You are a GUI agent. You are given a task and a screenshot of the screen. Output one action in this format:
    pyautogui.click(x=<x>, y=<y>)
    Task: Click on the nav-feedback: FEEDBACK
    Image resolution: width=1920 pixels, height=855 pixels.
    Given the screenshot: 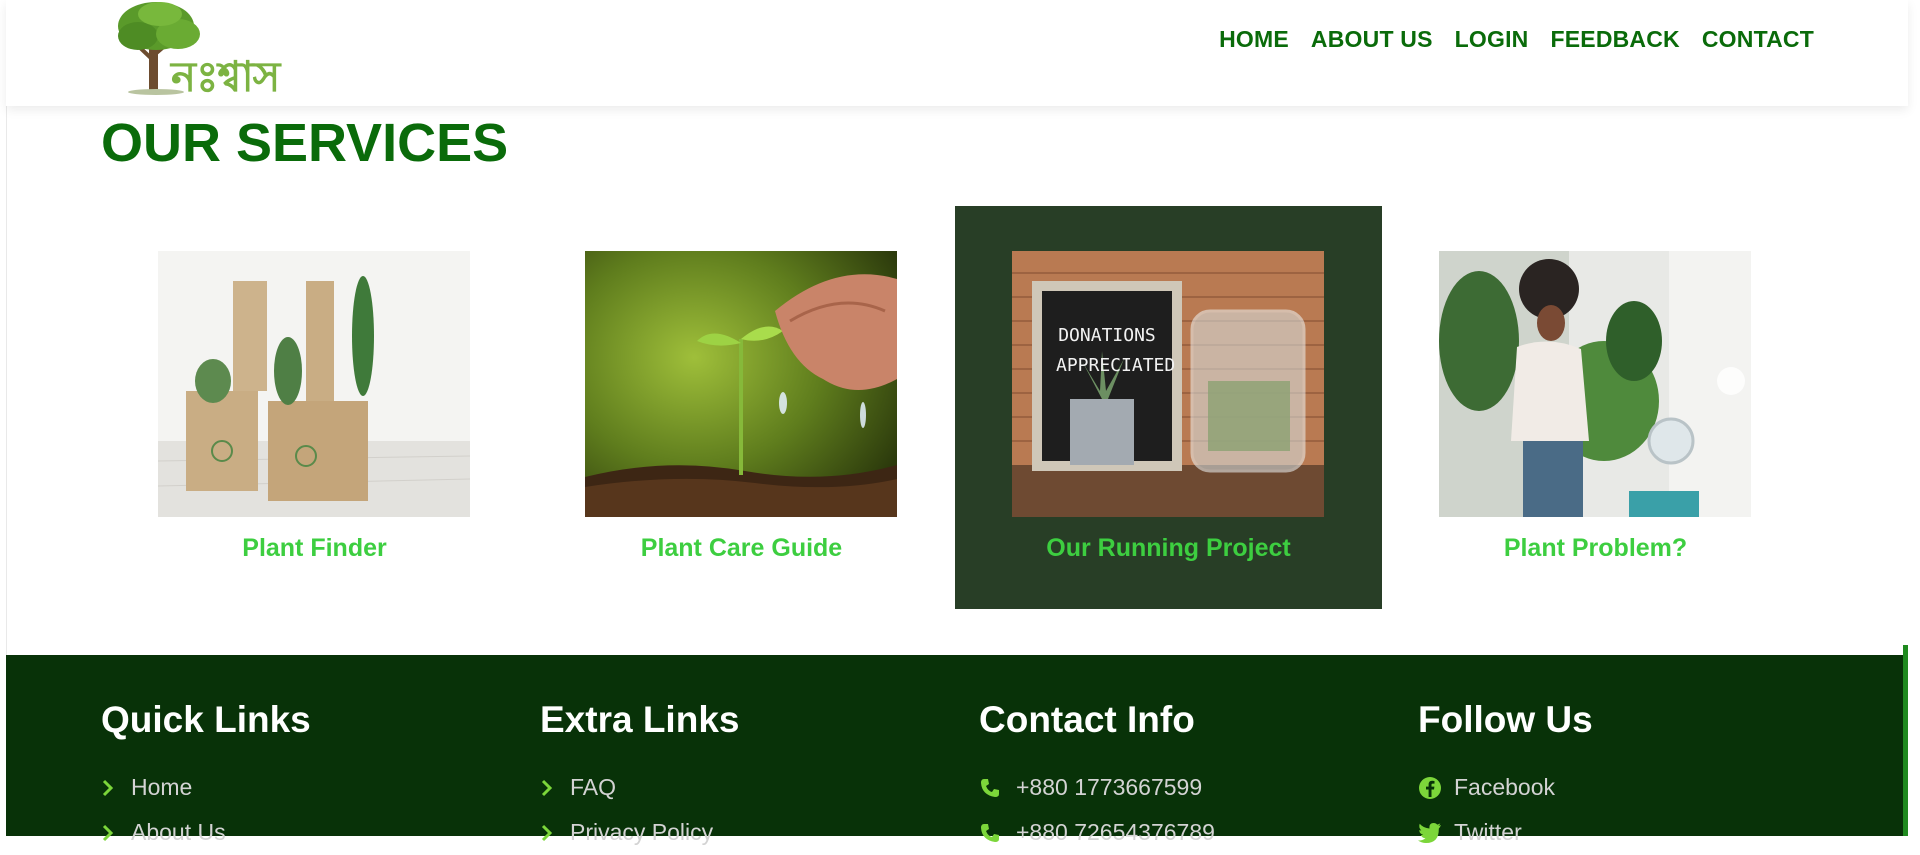 What is the action you would take?
    pyautogui.click(x=1614, y=39)
    